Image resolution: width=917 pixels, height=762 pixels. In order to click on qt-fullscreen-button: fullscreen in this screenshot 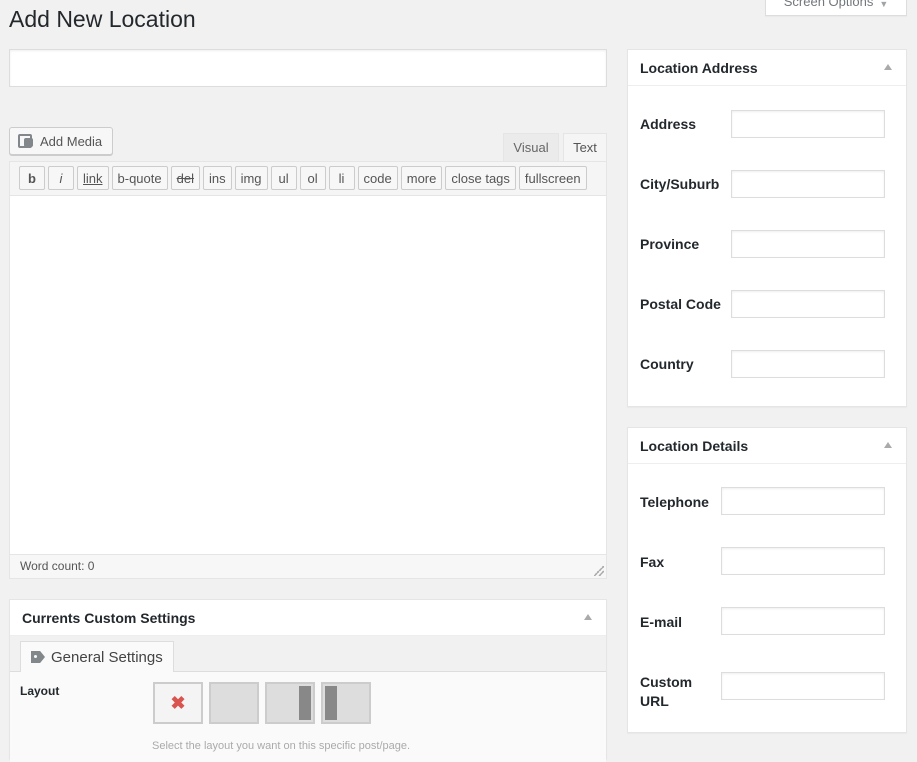, I will do `click(552, 178)`.